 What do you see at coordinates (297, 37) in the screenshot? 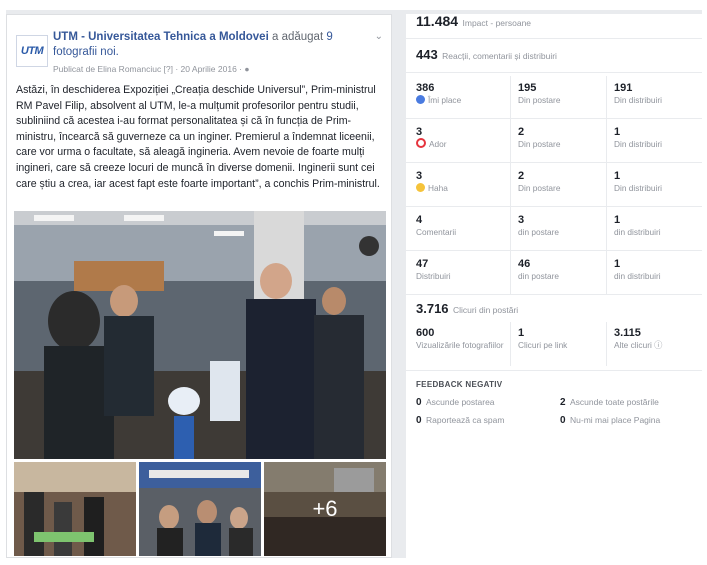
I see `post-action-text: a adăugat` at bounding box center [297, 37].